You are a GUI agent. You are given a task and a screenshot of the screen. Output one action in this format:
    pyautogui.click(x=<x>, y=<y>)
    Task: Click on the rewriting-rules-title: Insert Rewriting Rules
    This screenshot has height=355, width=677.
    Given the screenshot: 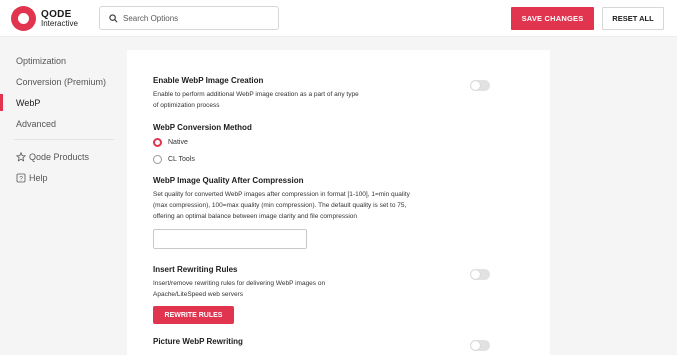 What is the action you would take?
    pyautogui.click(x=195, y=269)
    